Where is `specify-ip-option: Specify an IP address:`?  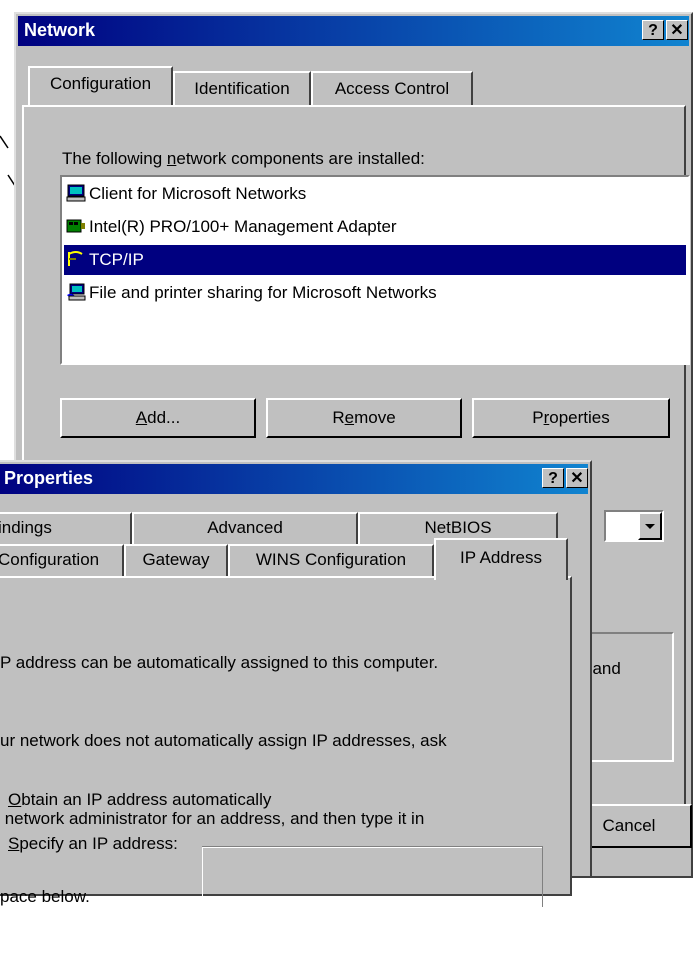
specify-ip-option: Specify an IP address: is located at coordinates (93, 844).